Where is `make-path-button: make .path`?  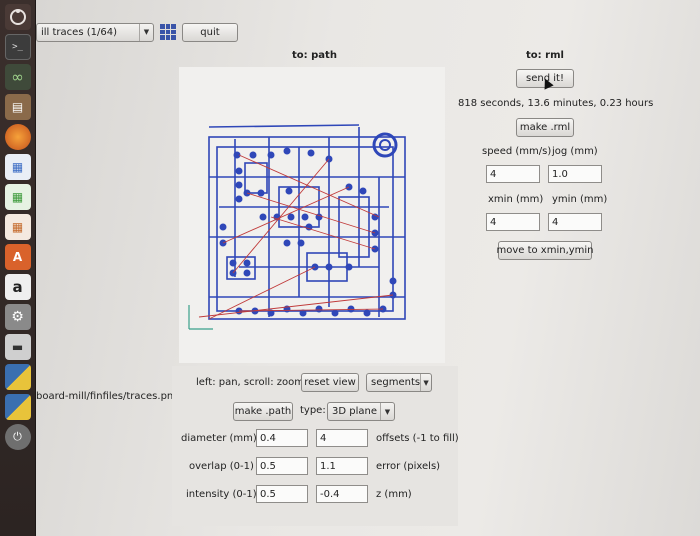
make-path-button: make .path is located at coordinates (263, 411).